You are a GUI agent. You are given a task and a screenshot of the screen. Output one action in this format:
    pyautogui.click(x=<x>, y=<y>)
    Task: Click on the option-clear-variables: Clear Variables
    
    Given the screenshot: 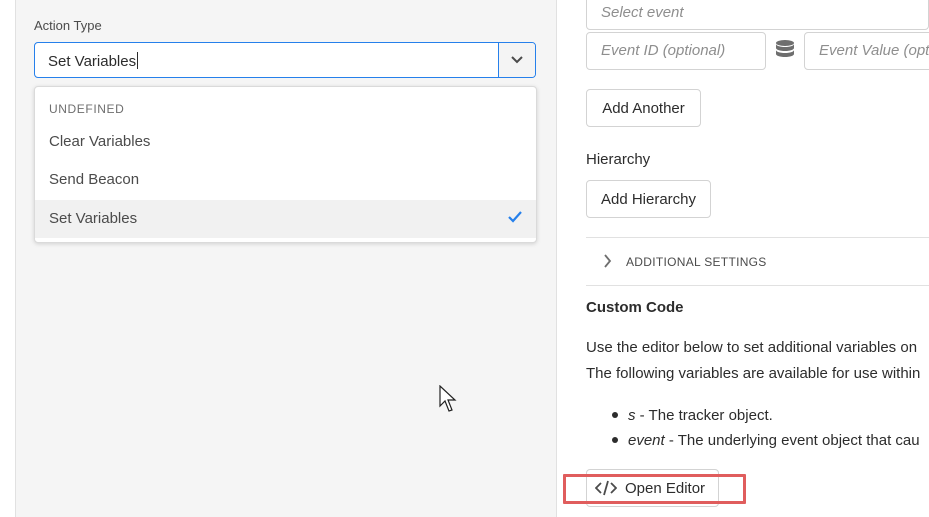 What is the action you would take?
    pyautogui.click(x=285, y=142)
    